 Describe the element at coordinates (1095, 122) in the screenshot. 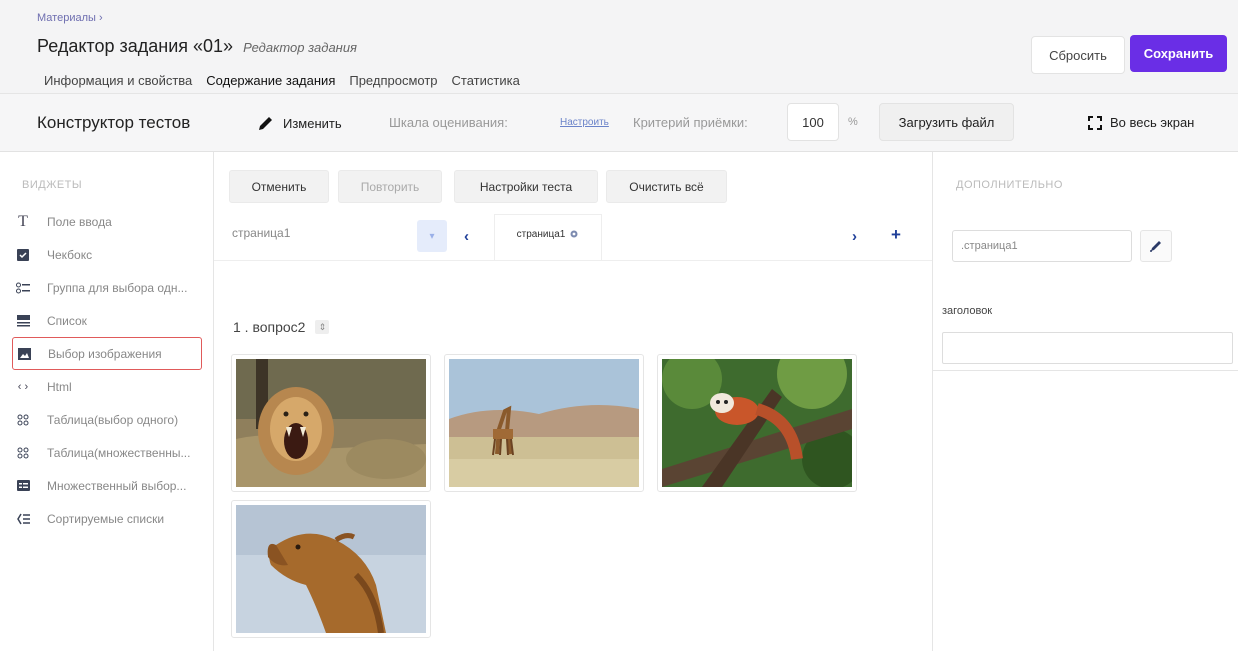

I see `fullscreen-icon` at that location.